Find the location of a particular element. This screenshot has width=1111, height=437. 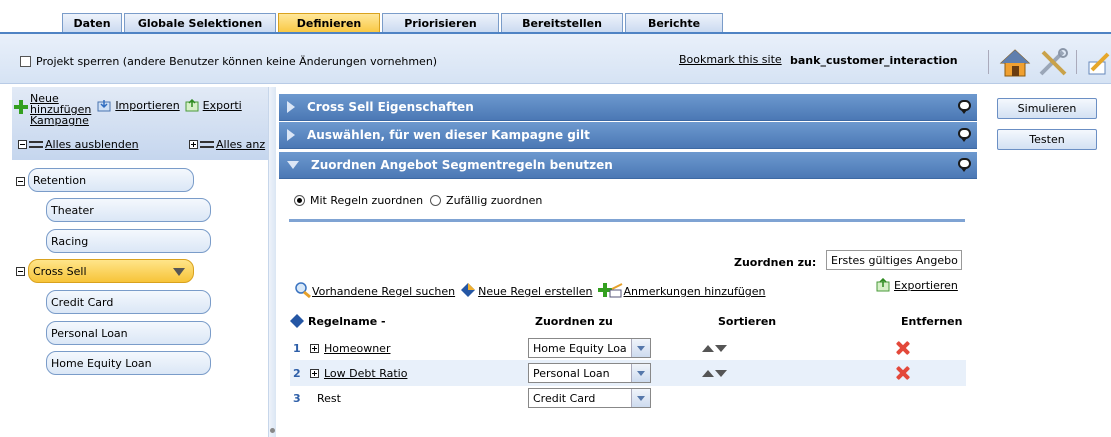

pane-splitter is located at coordinates (272, 262).